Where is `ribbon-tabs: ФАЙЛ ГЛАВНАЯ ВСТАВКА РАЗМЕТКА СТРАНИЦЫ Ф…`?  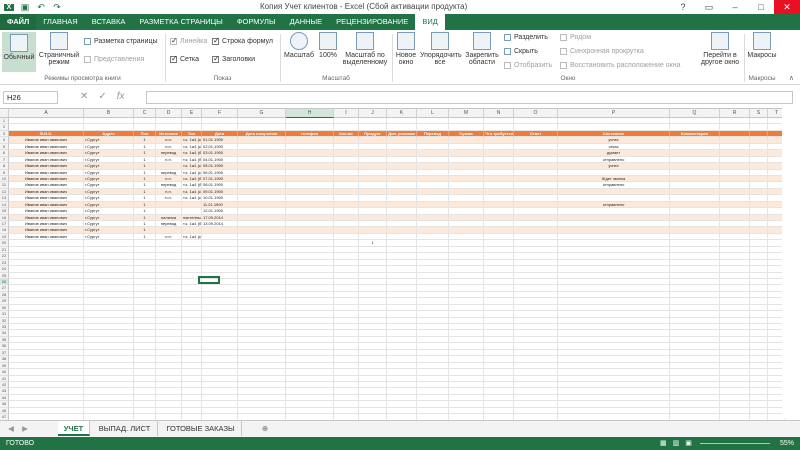
ribbon-tabs: ФАЙЛ ГЛАВНАЯ ВСТАВКА РАЗМЕТКА СТРАНИЦЫ Ф… is located at coordinates (400, 22).